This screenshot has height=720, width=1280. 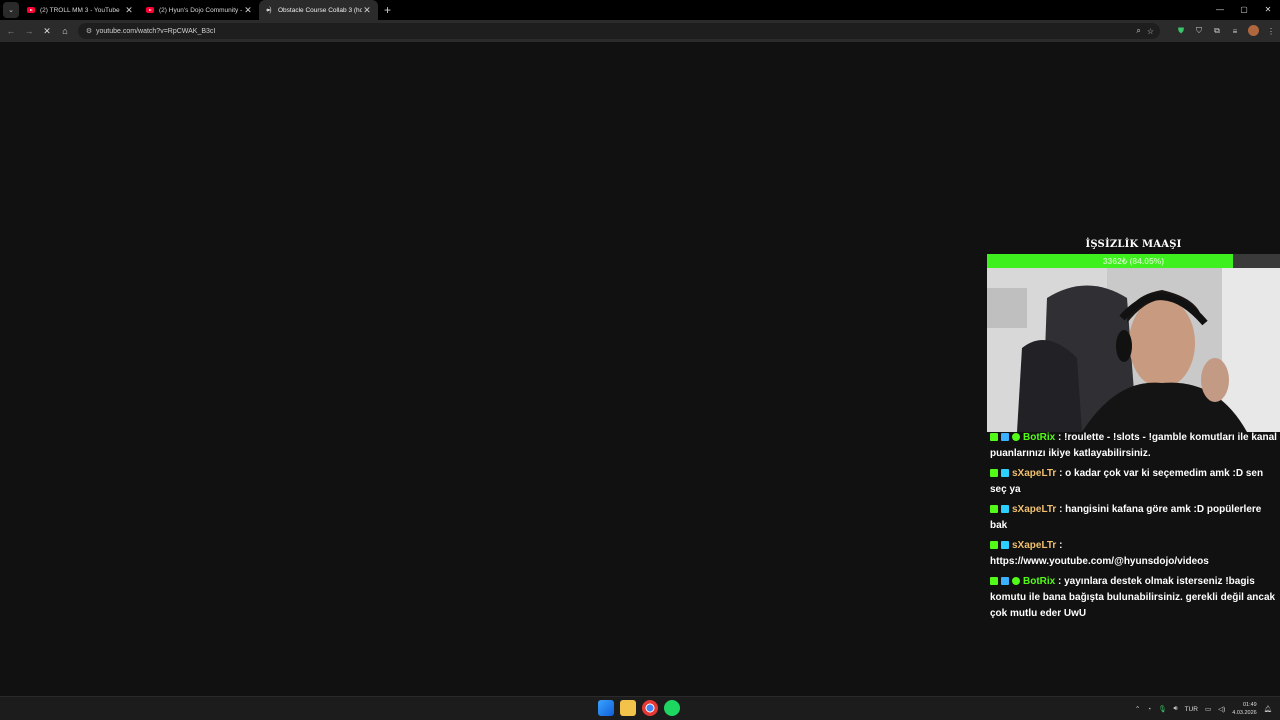 What do you see at coordinates (11, 31) in the screenshot?
I see `back-arrow-icon: ←` at bounding box center [11, 31].